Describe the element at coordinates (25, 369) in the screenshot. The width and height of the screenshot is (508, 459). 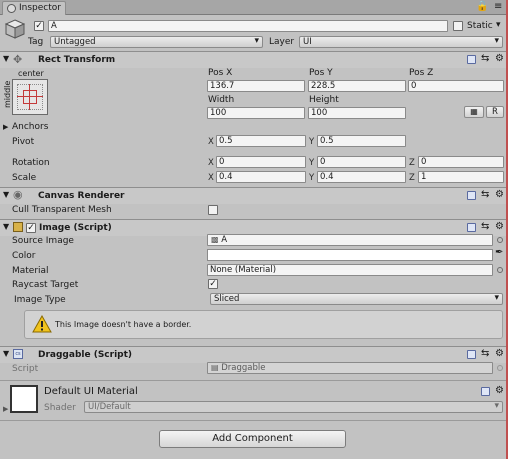
I see `script-label: Script` at that location.